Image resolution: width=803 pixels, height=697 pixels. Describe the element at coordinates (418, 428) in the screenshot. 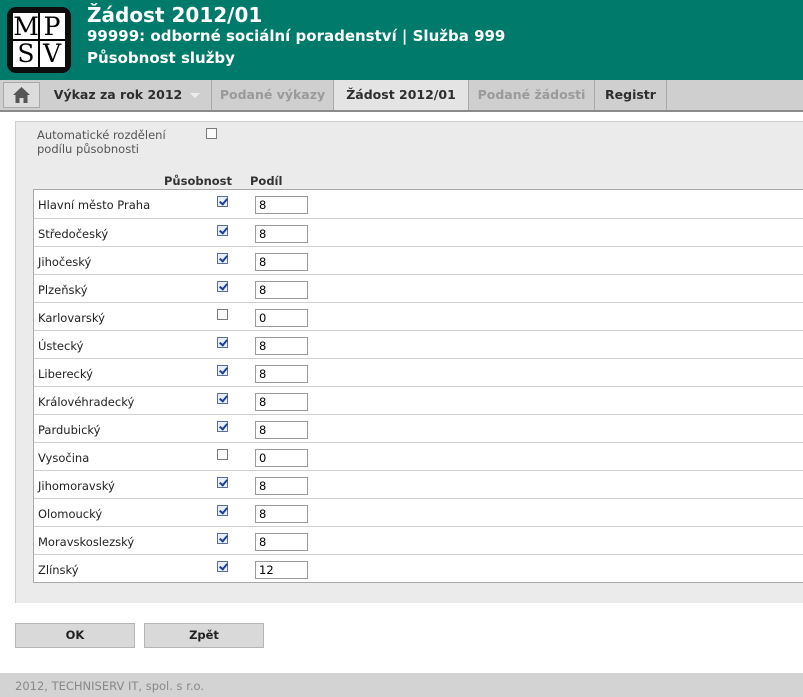

I see `table-row: Pardubický` at that location.